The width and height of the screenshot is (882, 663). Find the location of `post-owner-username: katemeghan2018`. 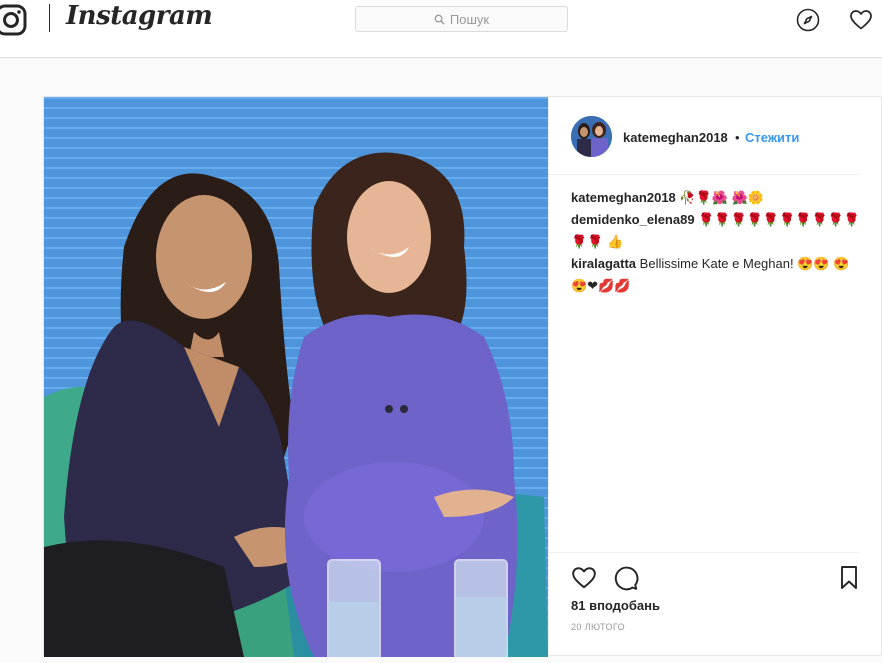

post-owner-username: katemeghan2018 is located at coordinates (675, 137).